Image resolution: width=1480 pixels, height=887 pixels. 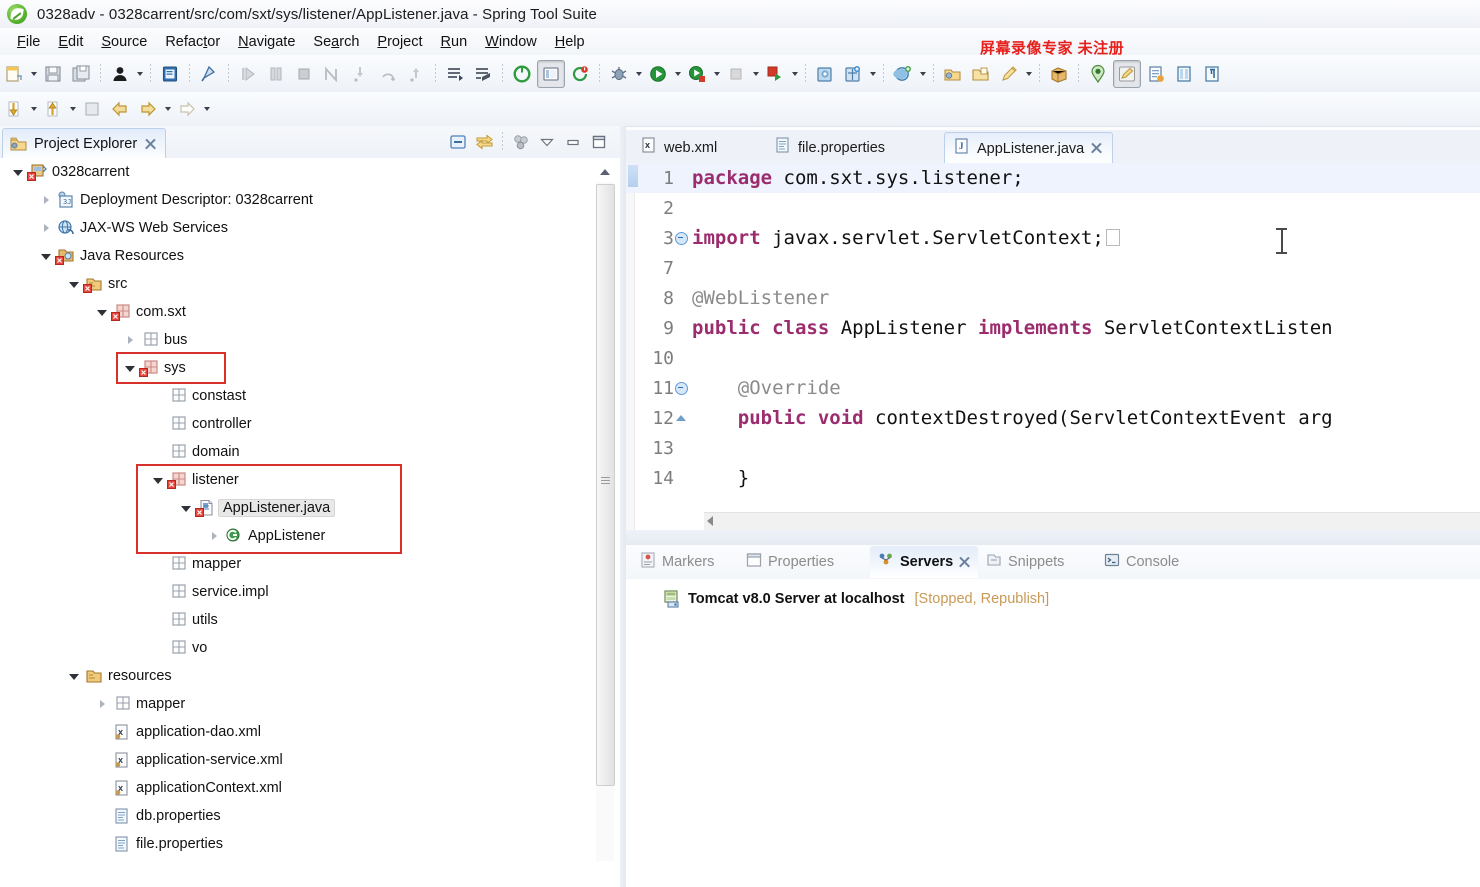 What do you see at coordinates (248, 74) in the screenshot?
I see `resume-icon` at bounding box center [248, 74].